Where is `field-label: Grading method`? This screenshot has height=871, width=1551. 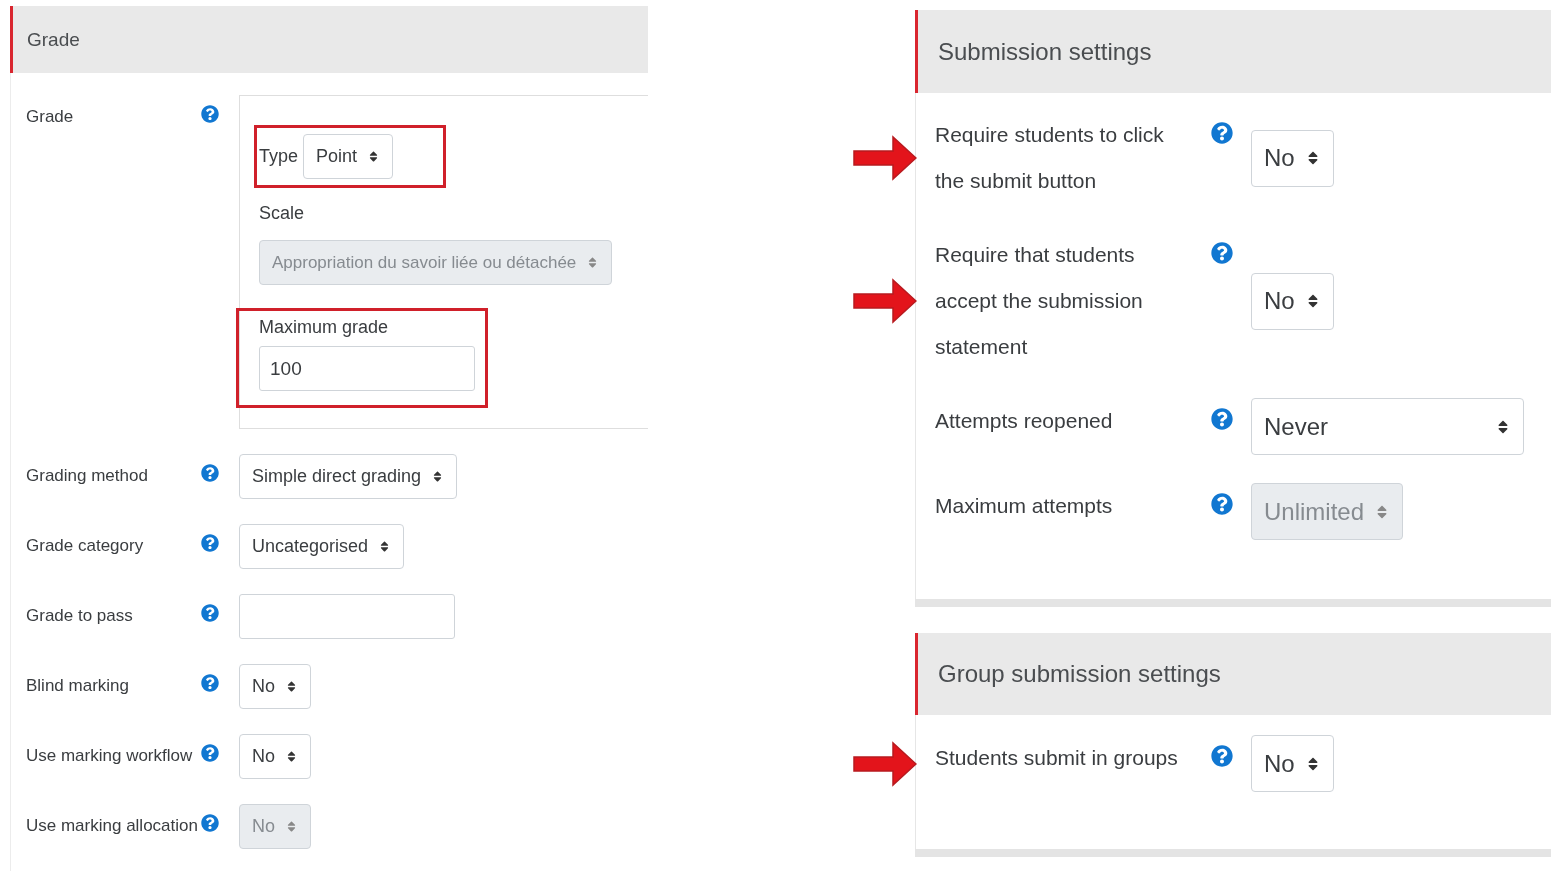 field-label: Grading method is located at coordinates (87, 476).